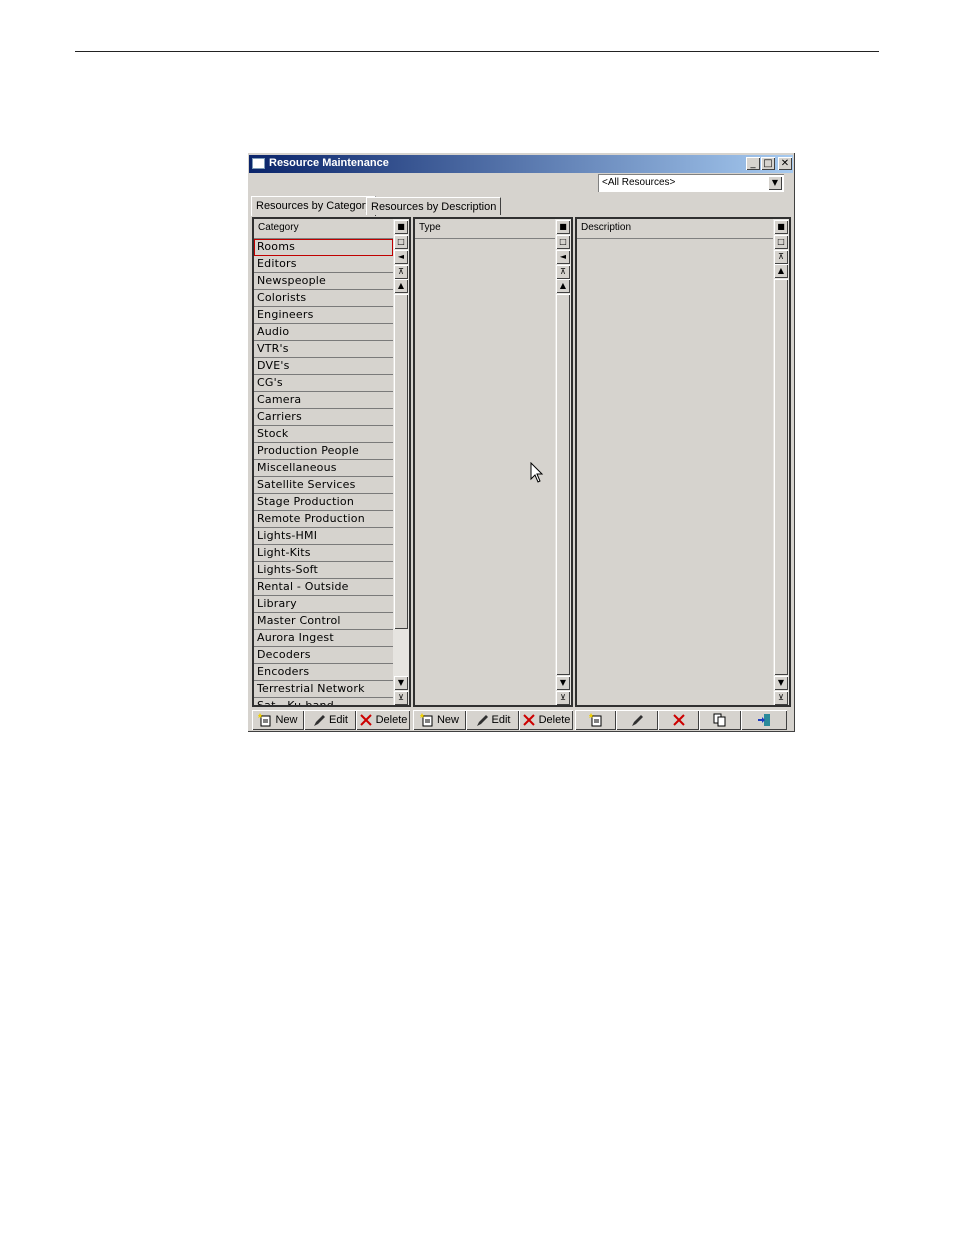 The height and width of the screenshot is (1235, 954). What do you see at coordinates (323, 553) in the screenshot?
I see `list-item: Light-Kits` at bounding box center [323, 553].